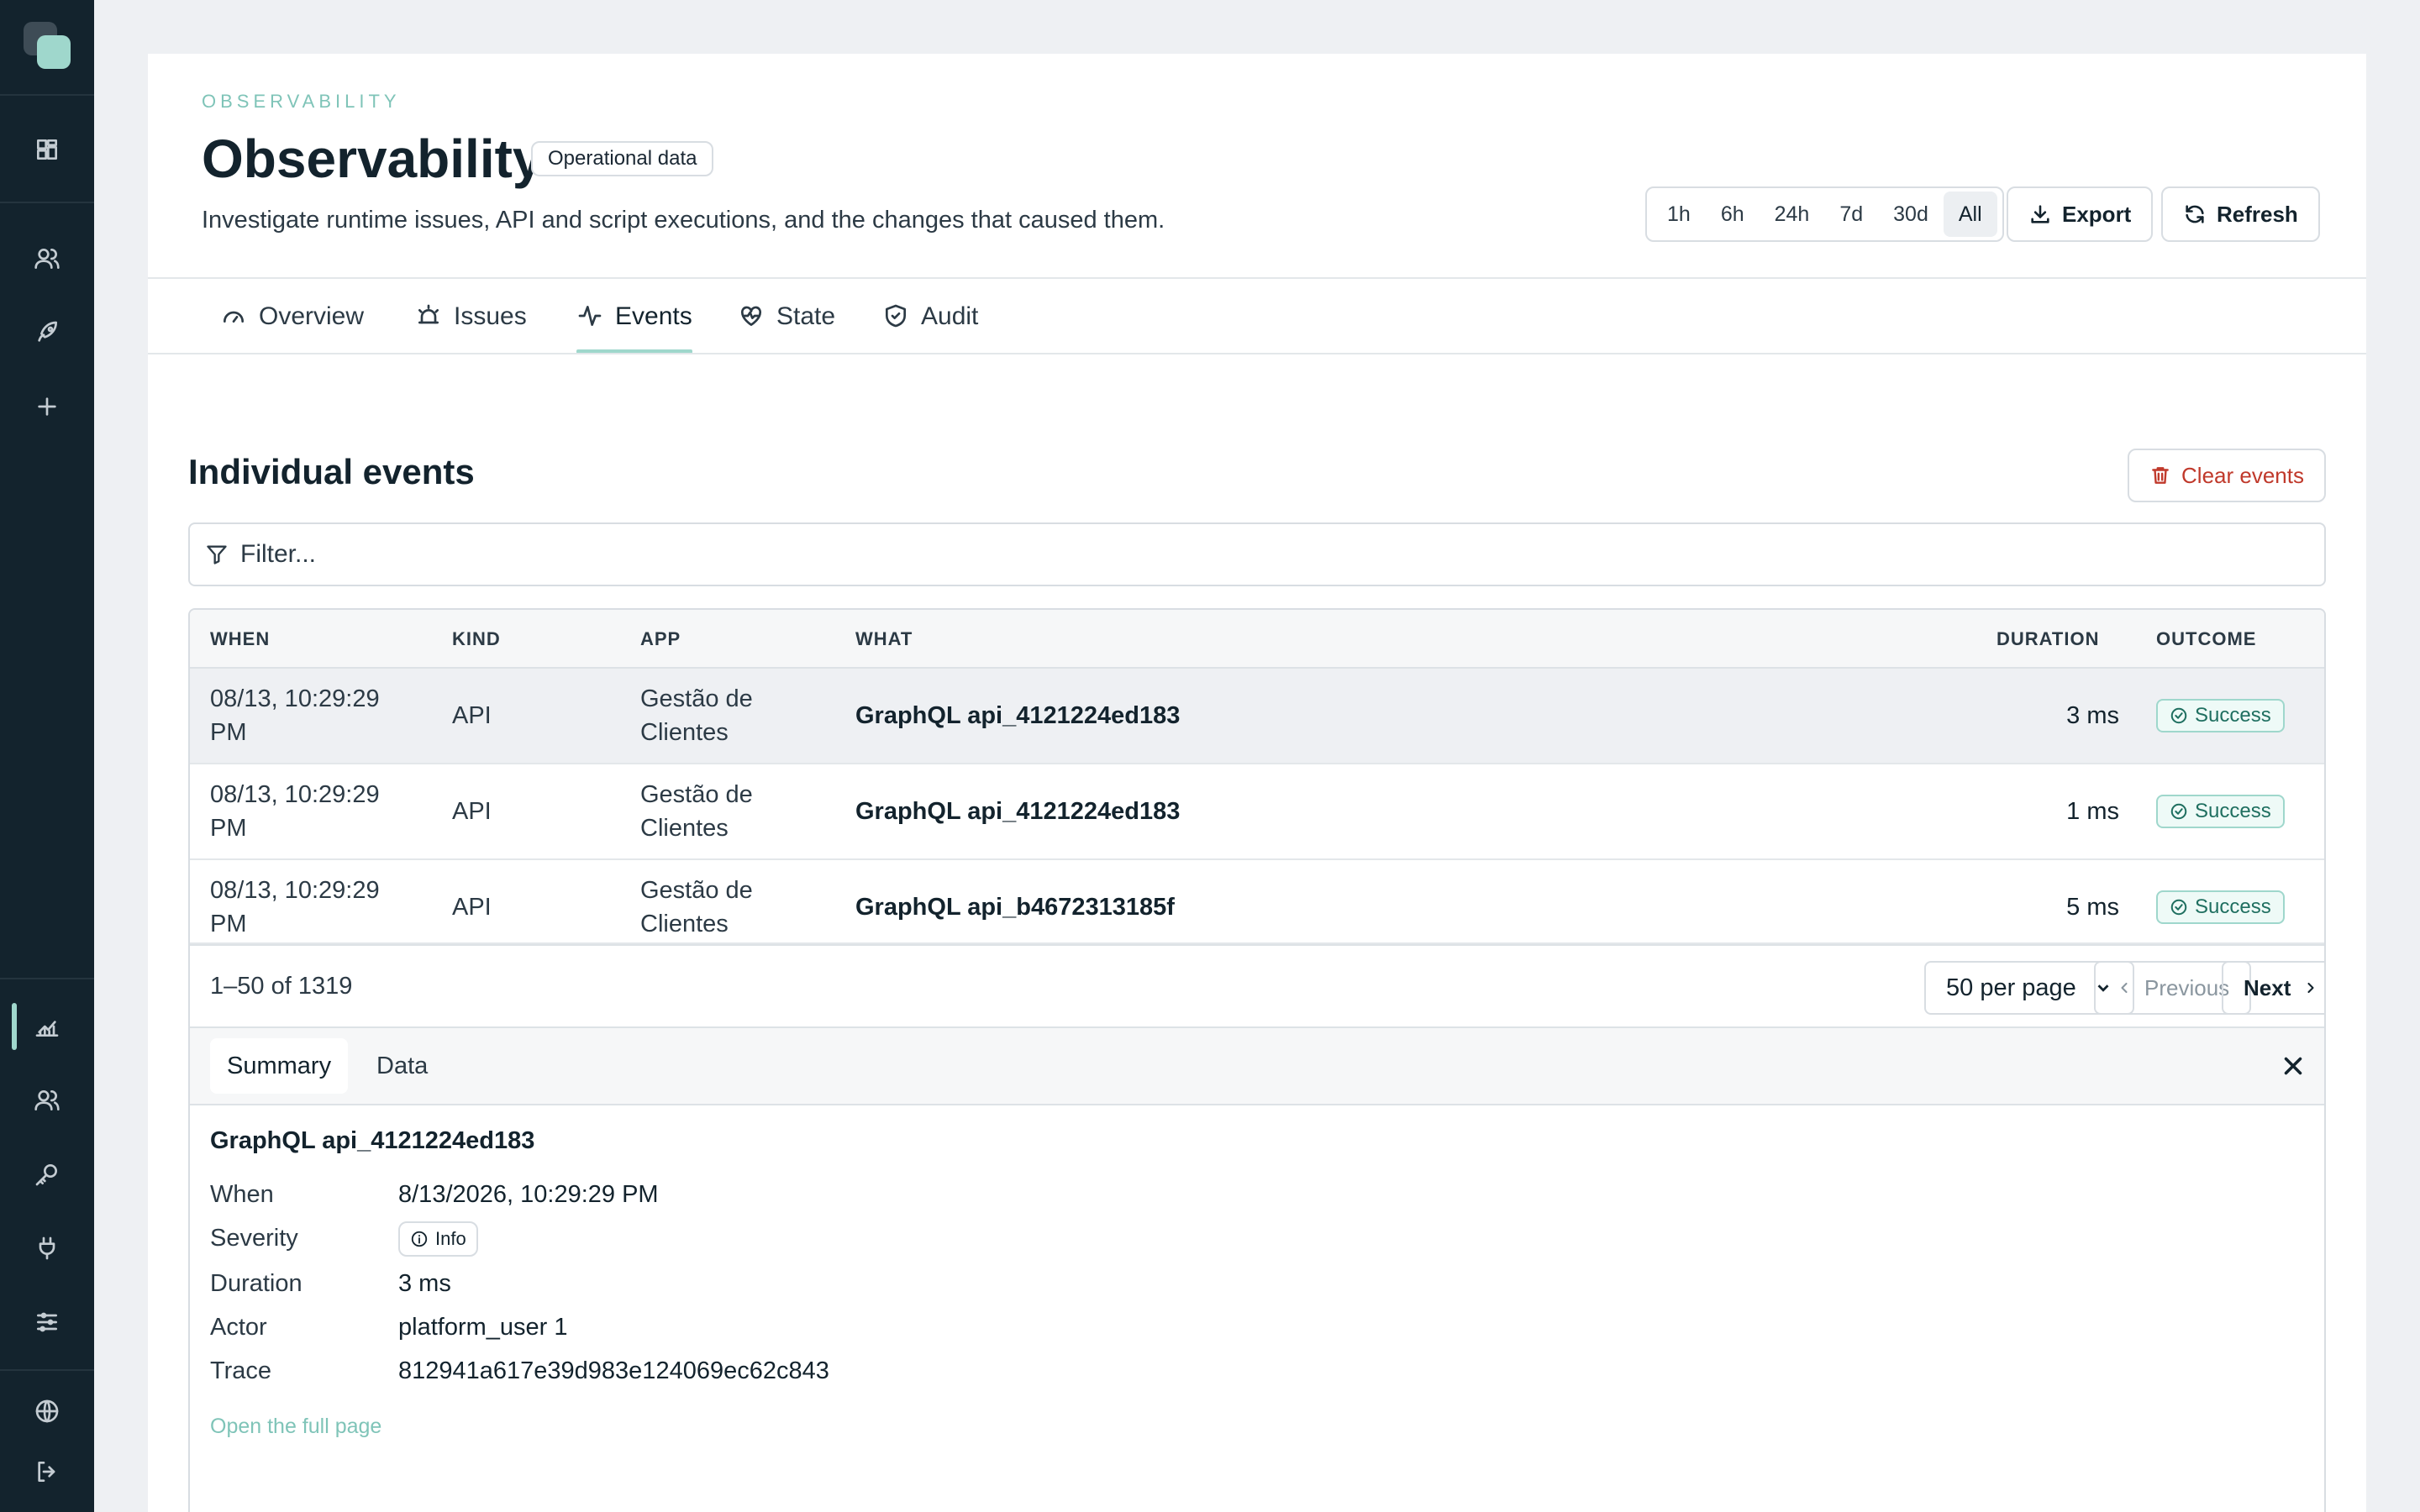 Image resolution: width=2420 pixels, height=1512 pixels. I want to click on detail-tabs: Summary Data, so click(1257, 1065).